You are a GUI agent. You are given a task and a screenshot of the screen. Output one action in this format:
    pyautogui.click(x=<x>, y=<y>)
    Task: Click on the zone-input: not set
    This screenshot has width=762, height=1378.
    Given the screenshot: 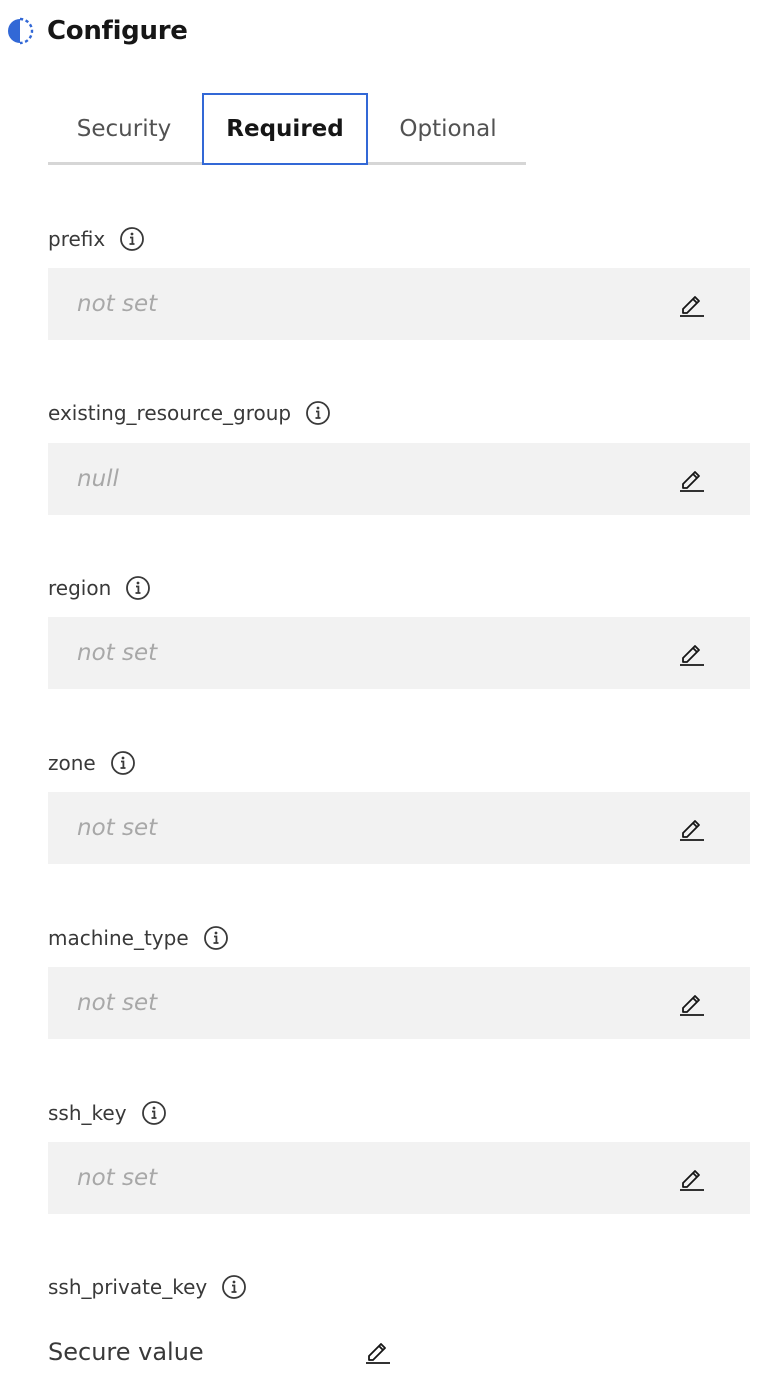 What is the action you would take?
    pyautogui.click(x=399, y=828)
    